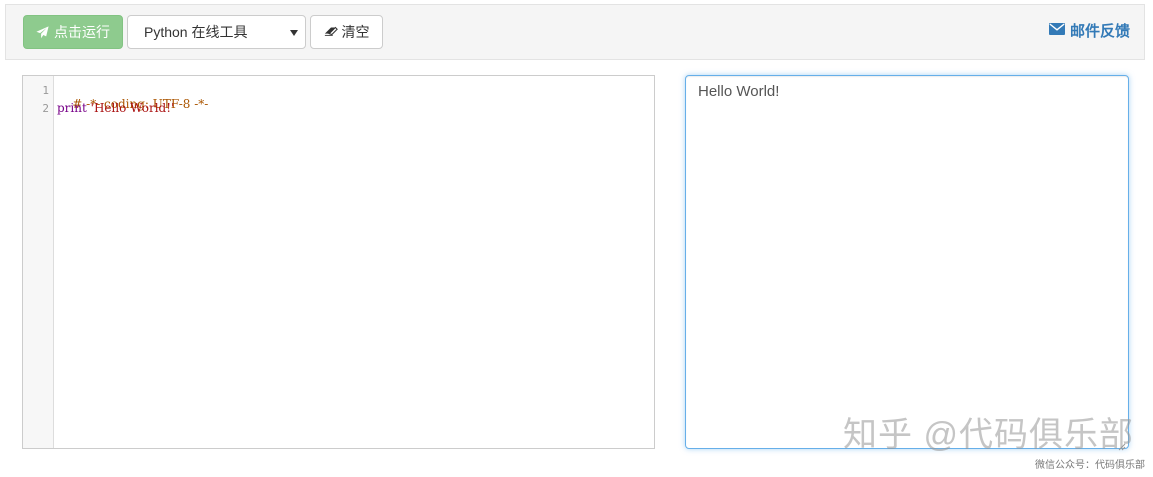 The image size is (1153, 477). Describe the element at coordinates (739, 91) in the screenshot. I see `output-text: Hello World!` at that location.